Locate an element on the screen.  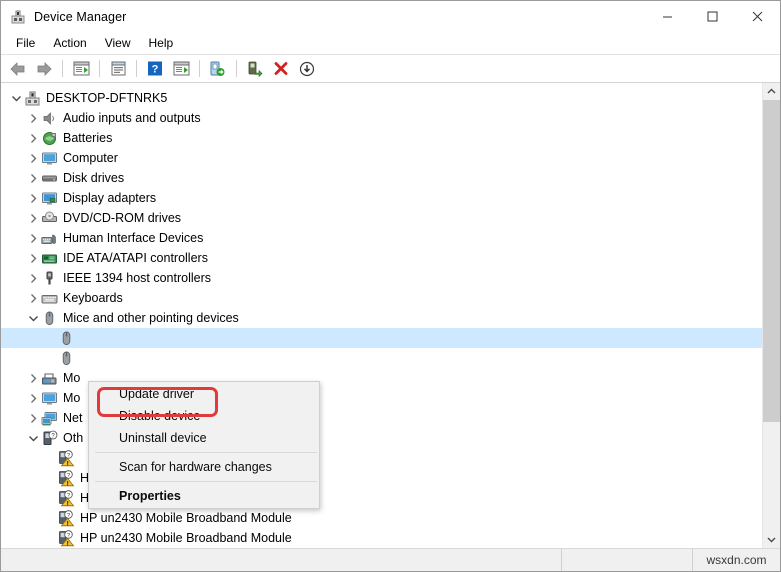
context-menu-item-uninstall-device: Uninstall device is located at coordinates (204, 438).